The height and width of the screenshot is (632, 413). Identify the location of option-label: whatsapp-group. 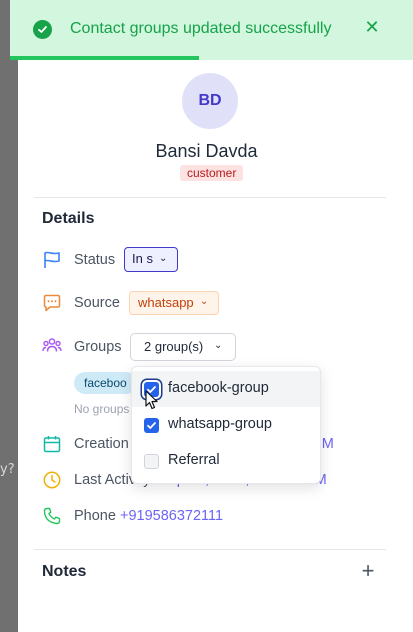
(220, 424).